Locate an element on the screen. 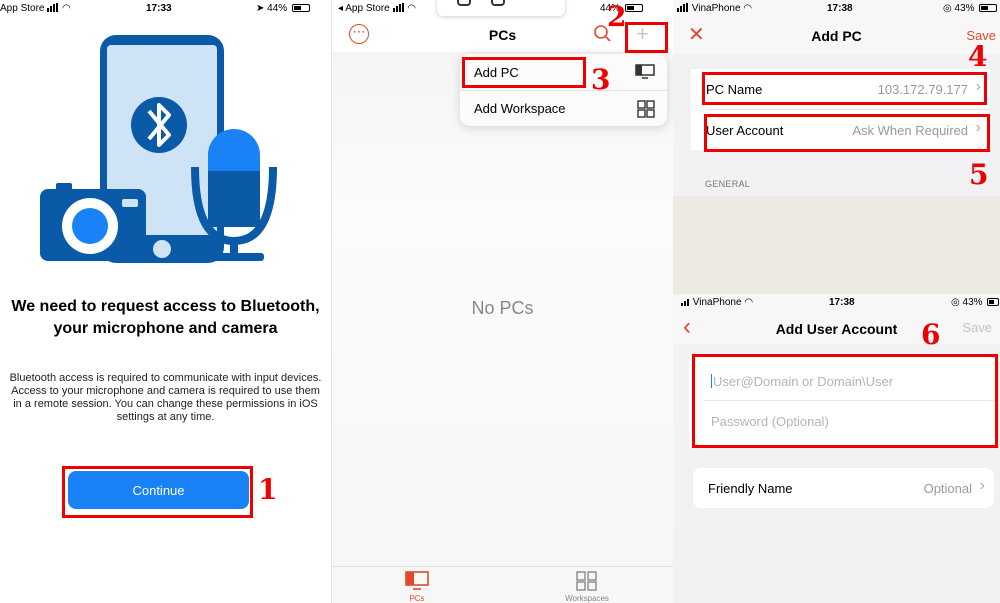 The image size is (1000, 603). step-marker: 6 is located at coordinates (931, 334).